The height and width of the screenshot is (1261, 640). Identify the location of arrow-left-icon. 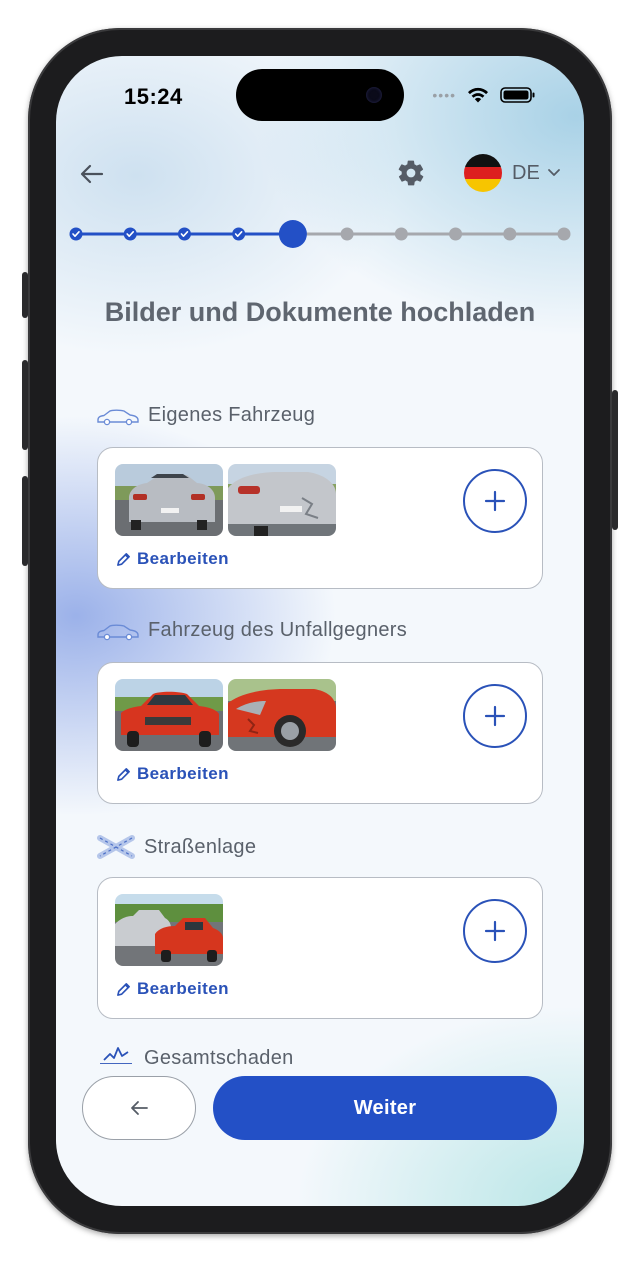
(139, 1108).